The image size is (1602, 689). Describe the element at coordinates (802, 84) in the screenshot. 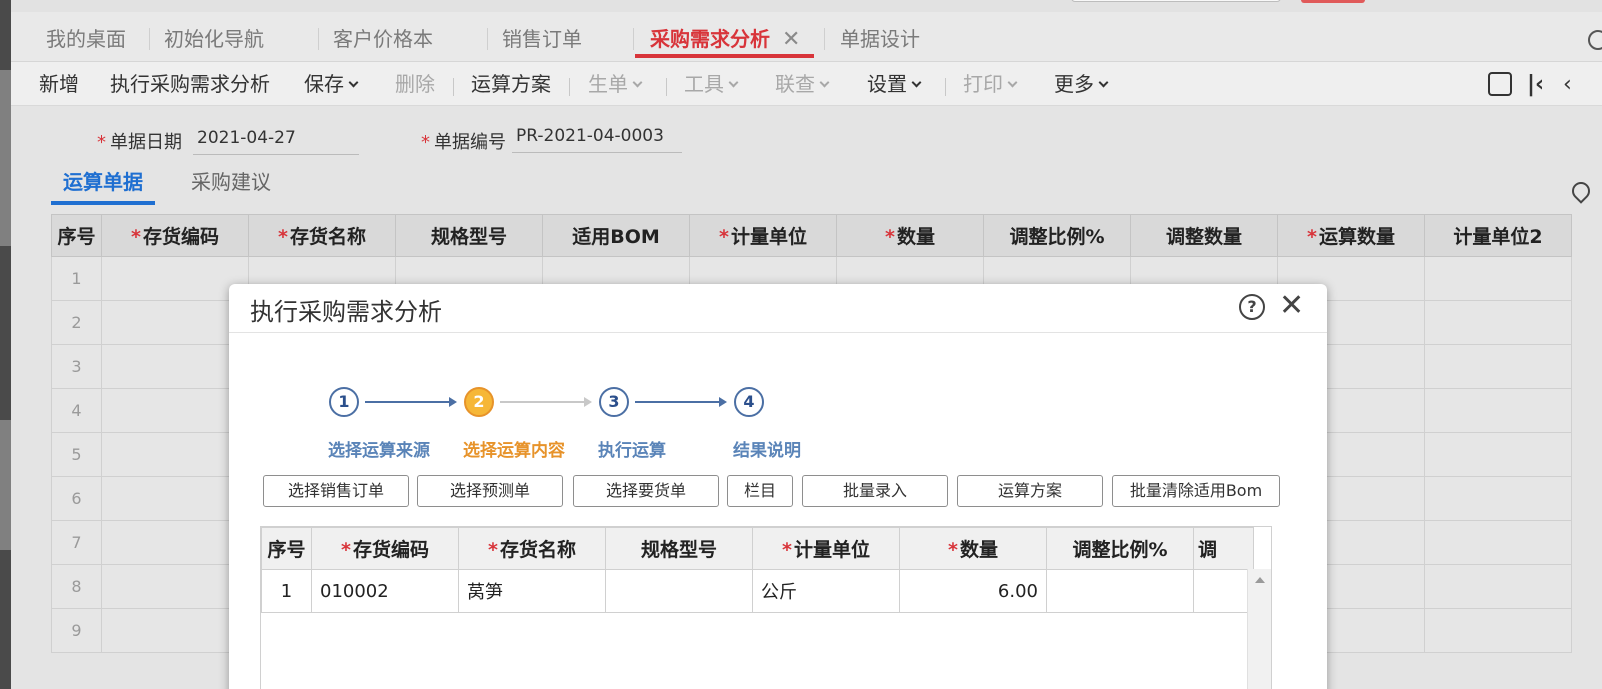

I see `linked-query-menu-button: 联查` at that location.